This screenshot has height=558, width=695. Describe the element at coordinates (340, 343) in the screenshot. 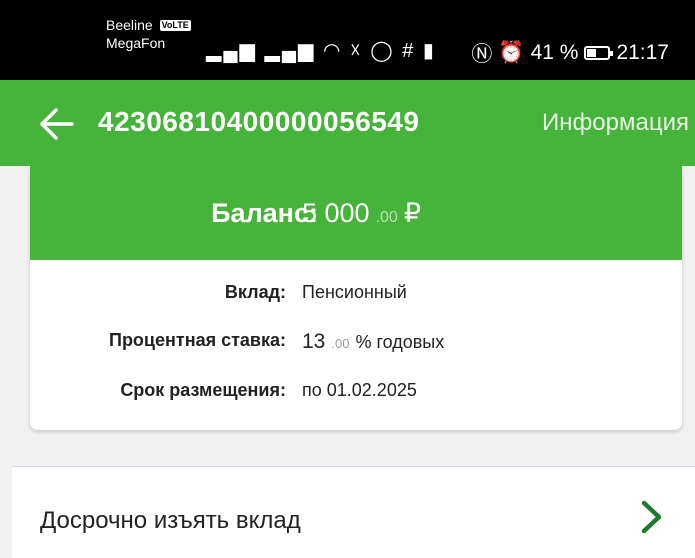

I see `rate-fraction: .00` at that location.